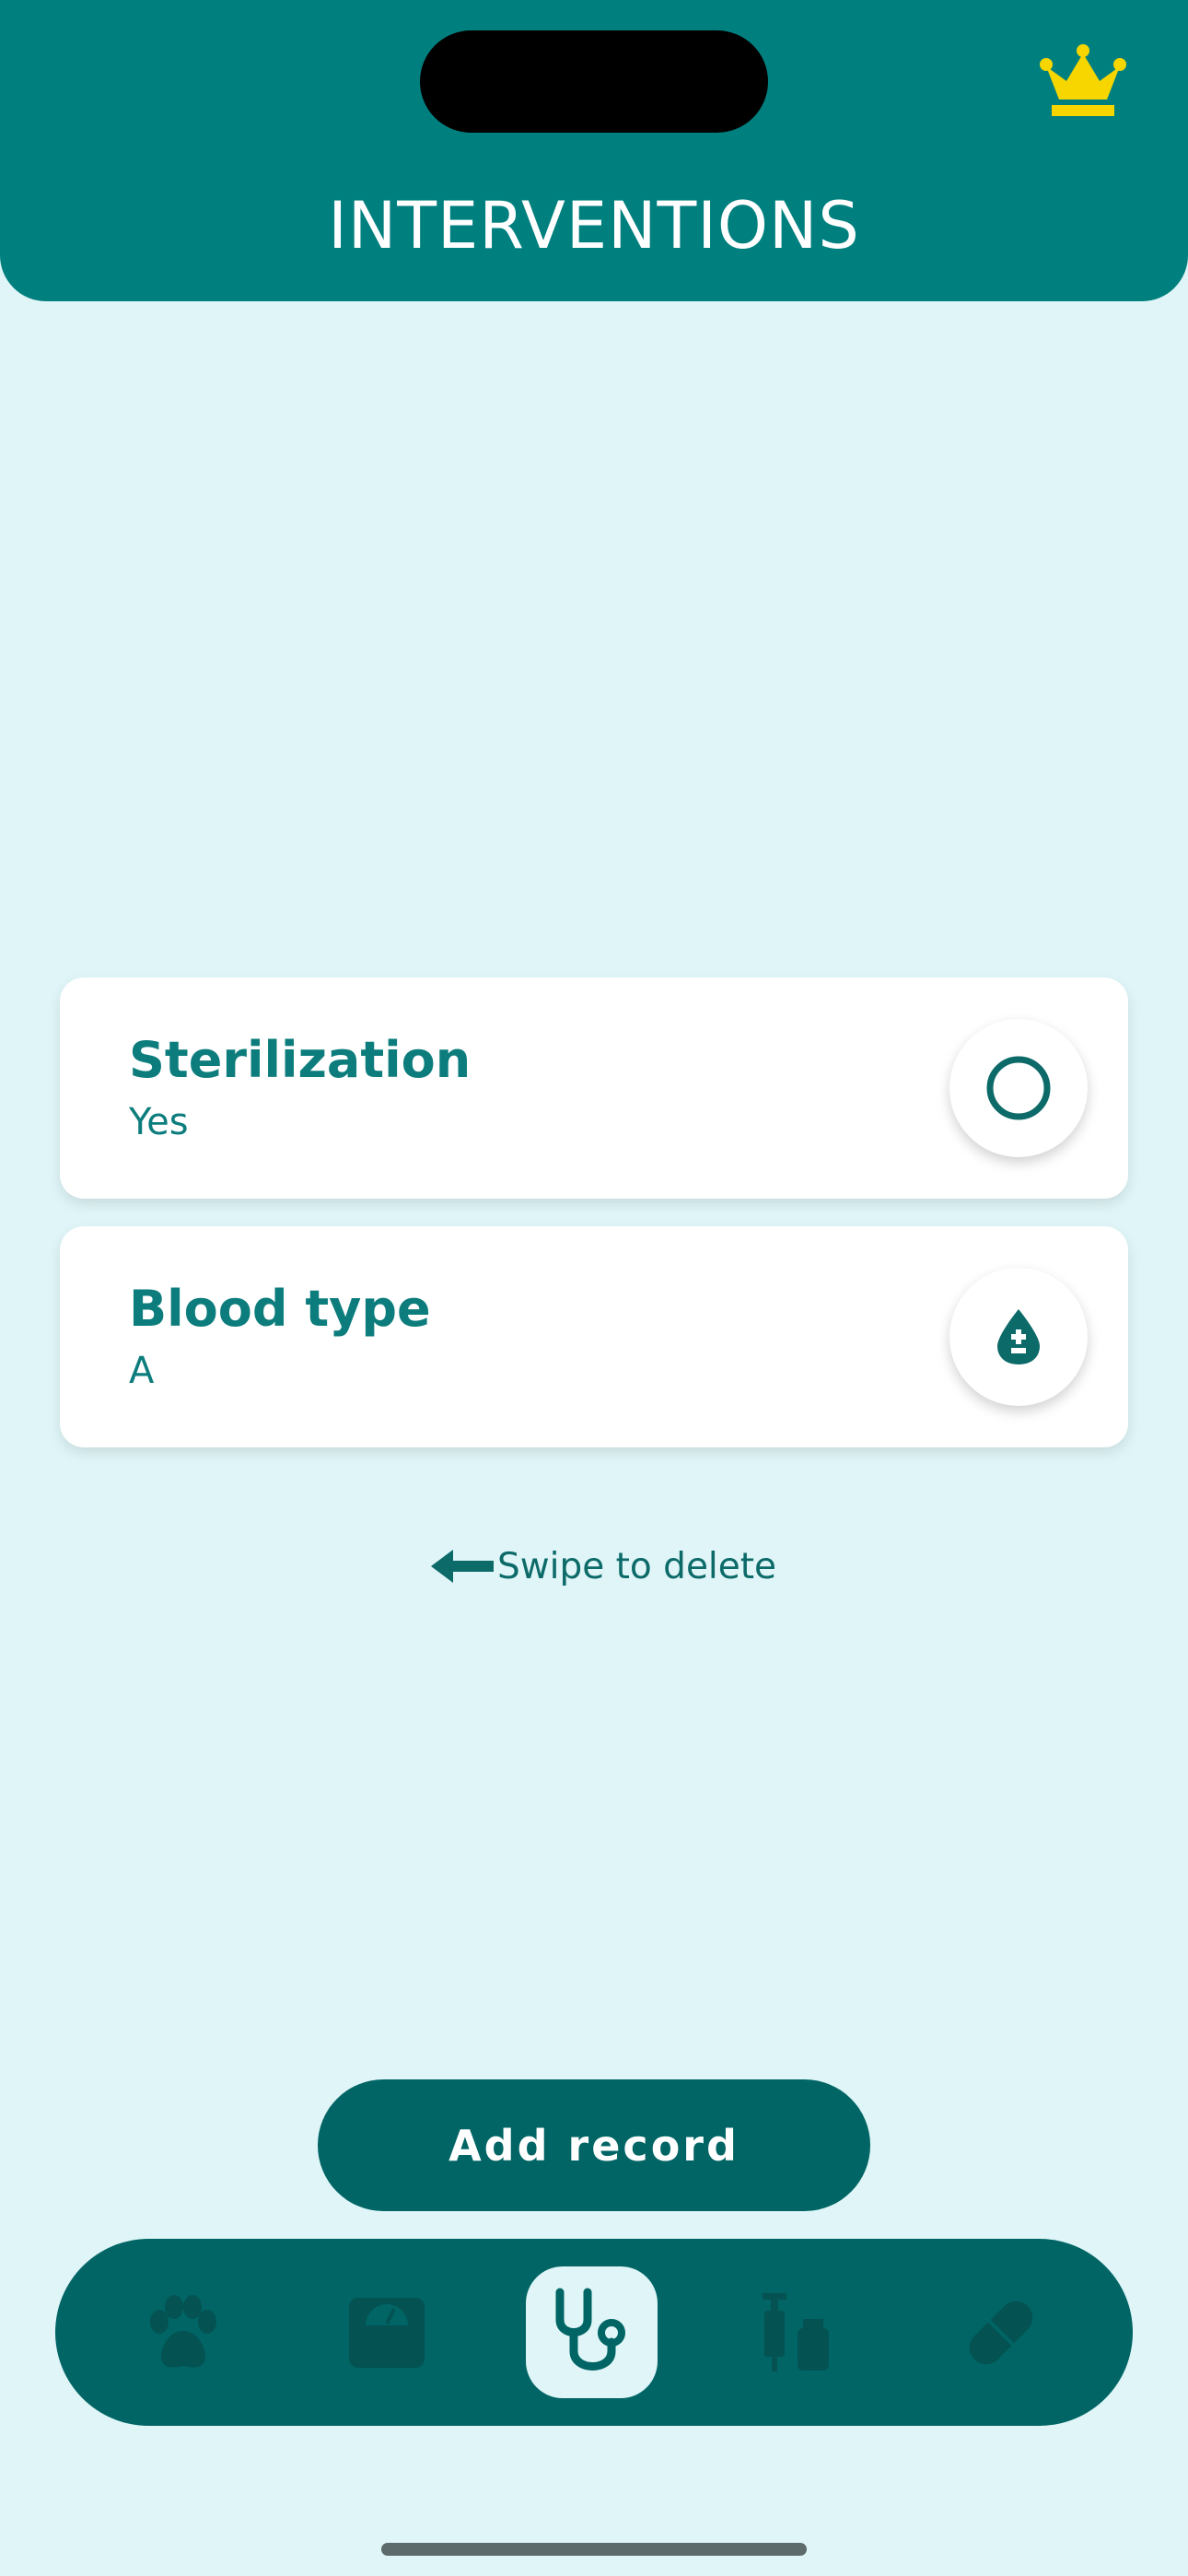 This screenshot has width=1188, height=2576. I want to click on app-header: INTERVENTIONS, so click(594, 150).